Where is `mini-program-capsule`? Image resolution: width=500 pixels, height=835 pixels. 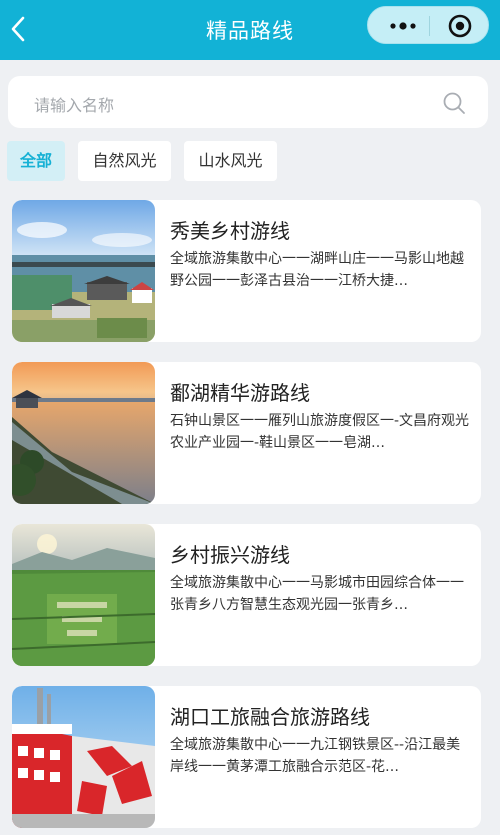
mini-program-capsule is located at coordinates (428, 25).